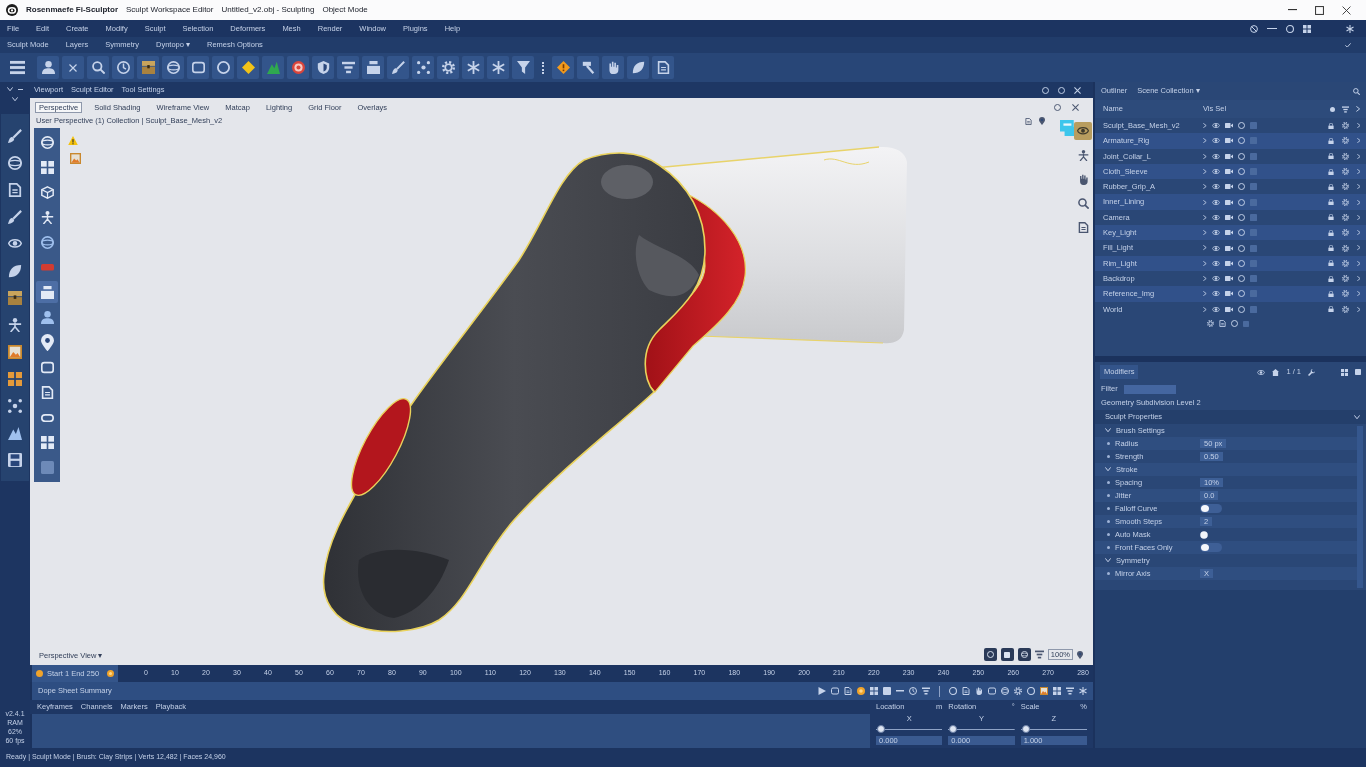  Describe the element at coordinates (39, 673) in the screenshot. I see `record-icon` at that location.